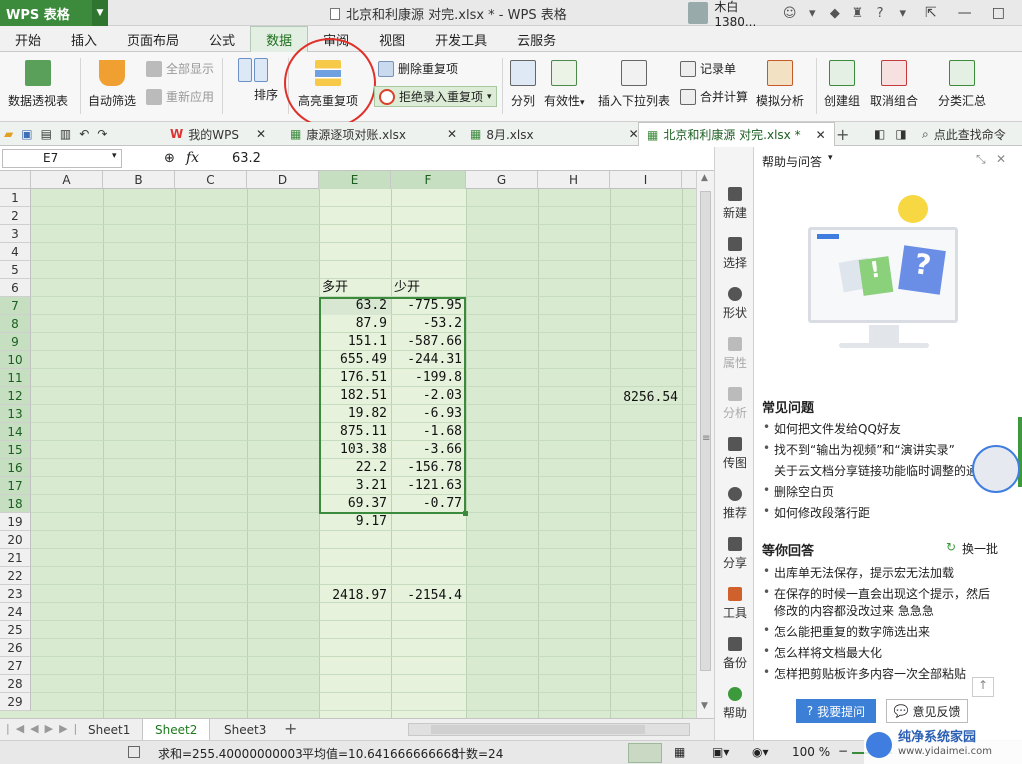 Image resolution: width=1022 pixels, height=764 pixels. Describe the element at coordinates (355, 414) in the screenshot. I see `cell-e13: 19.82` at that location.